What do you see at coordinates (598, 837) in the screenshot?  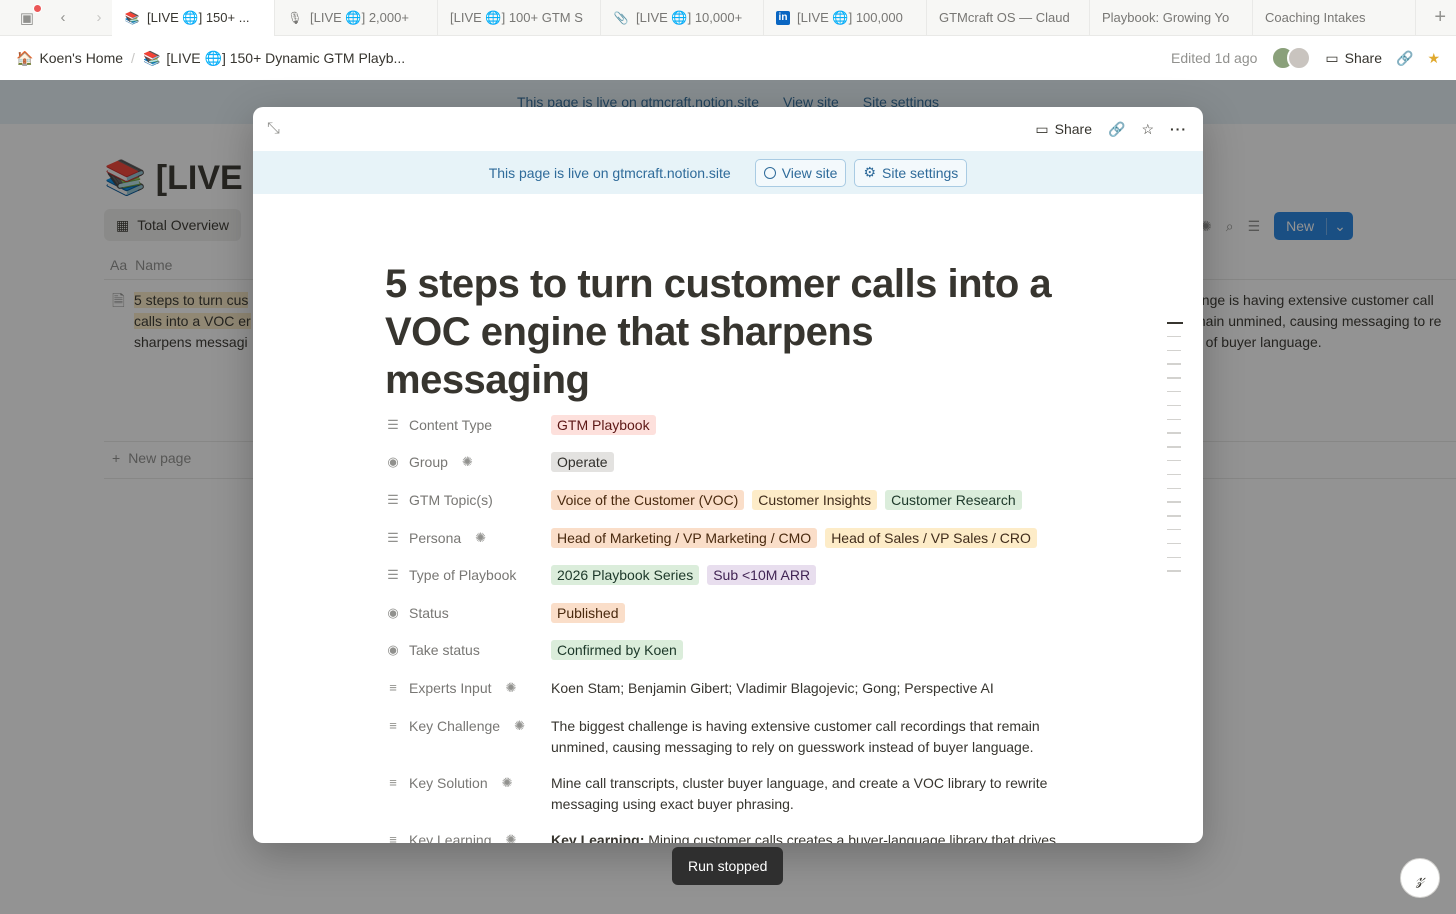 I see `key-learning-prefix: Key Learning:` at bounding box center [598, 837].